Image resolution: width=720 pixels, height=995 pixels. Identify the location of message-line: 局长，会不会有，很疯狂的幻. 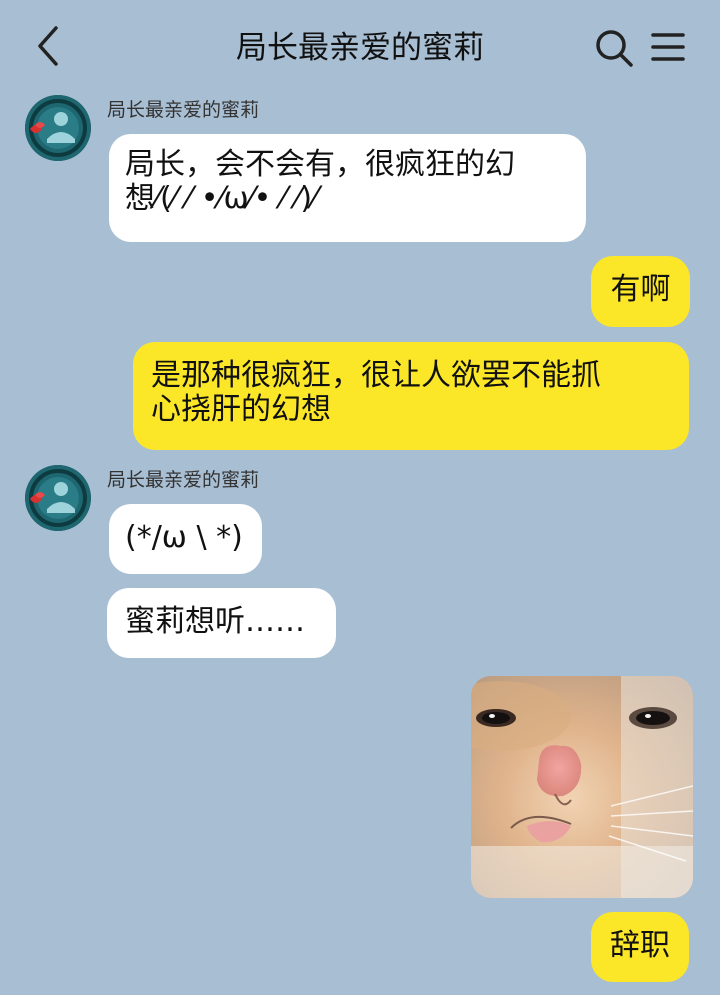
(320, 164).